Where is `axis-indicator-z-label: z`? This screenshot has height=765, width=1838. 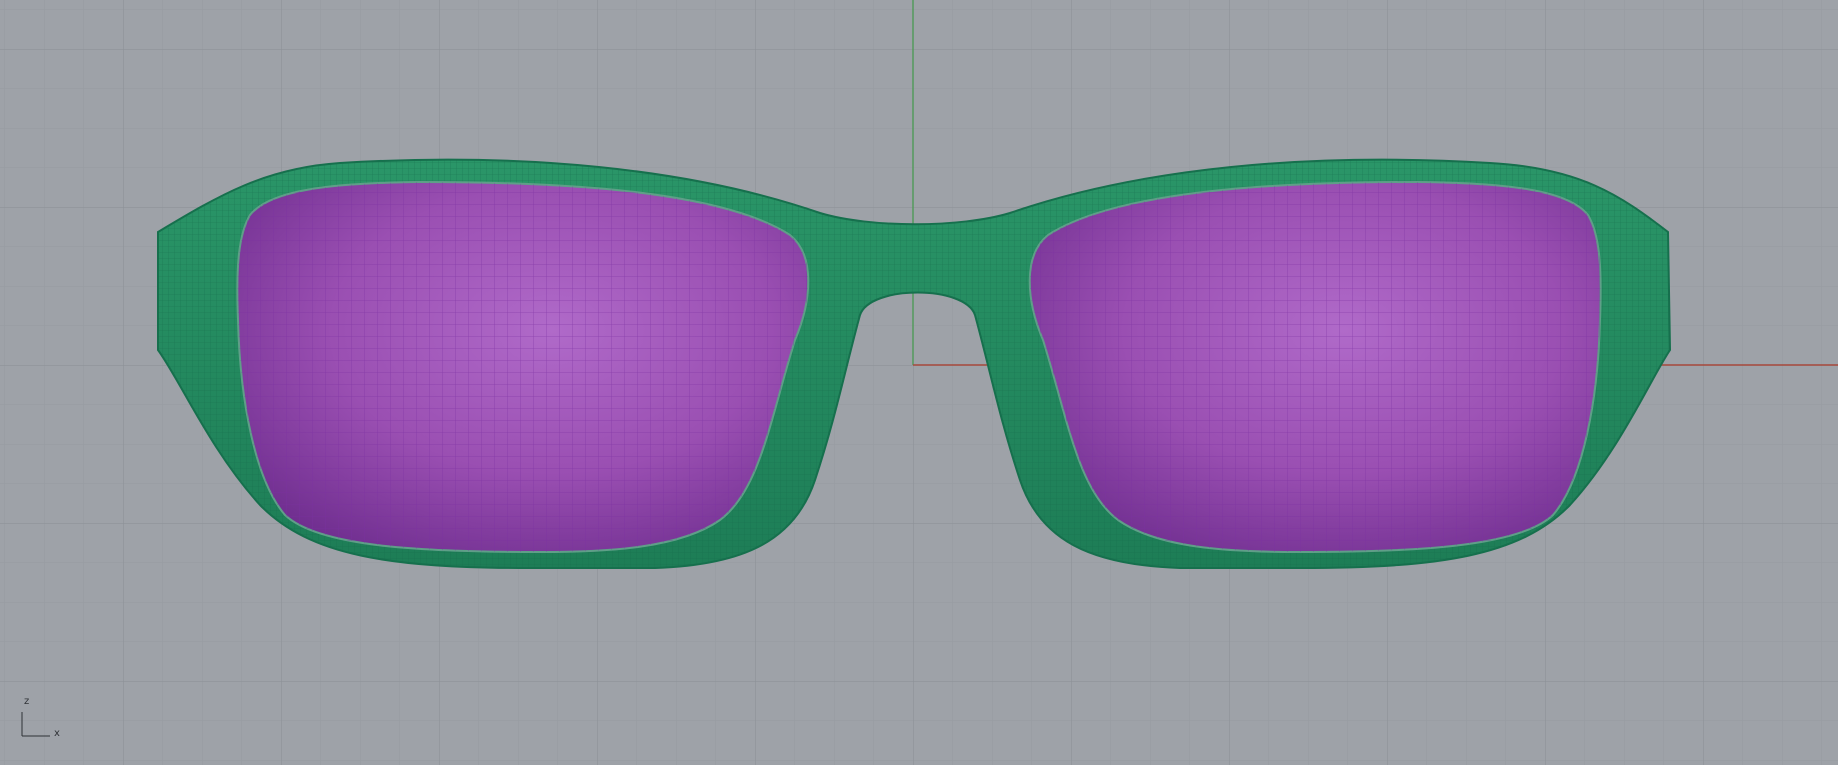 axis-indicator-z-label: z is located at coordinates (27, 701).